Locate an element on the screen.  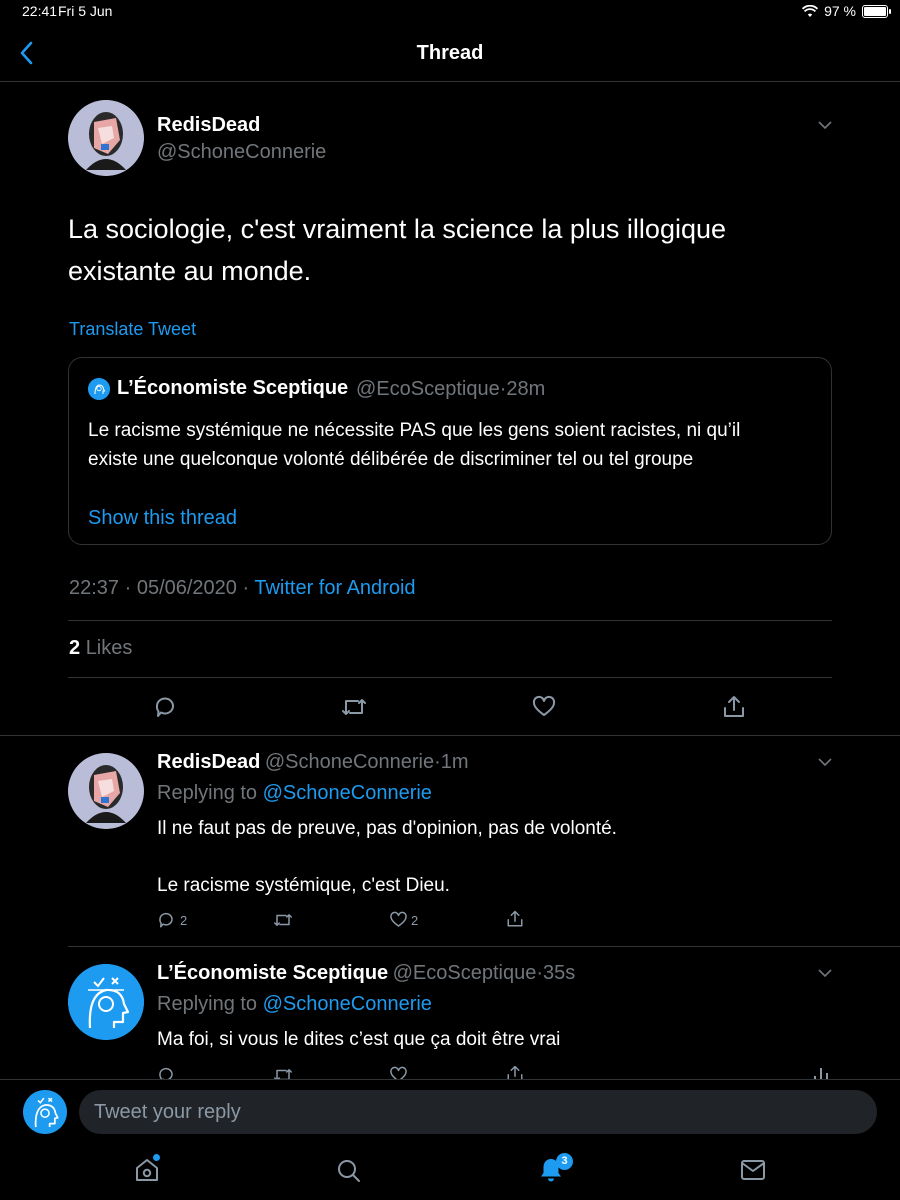
reply-count: 2 is located at coordinates (184, 920).